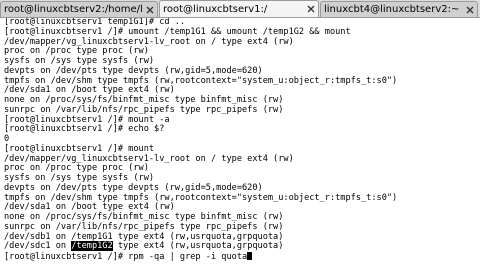 The image size is (480, 270). What do you see at coordinates (38, 246) in the screenshot?
I see `line-text: /dev/sdc1 on` at bounding box center [38, 246].